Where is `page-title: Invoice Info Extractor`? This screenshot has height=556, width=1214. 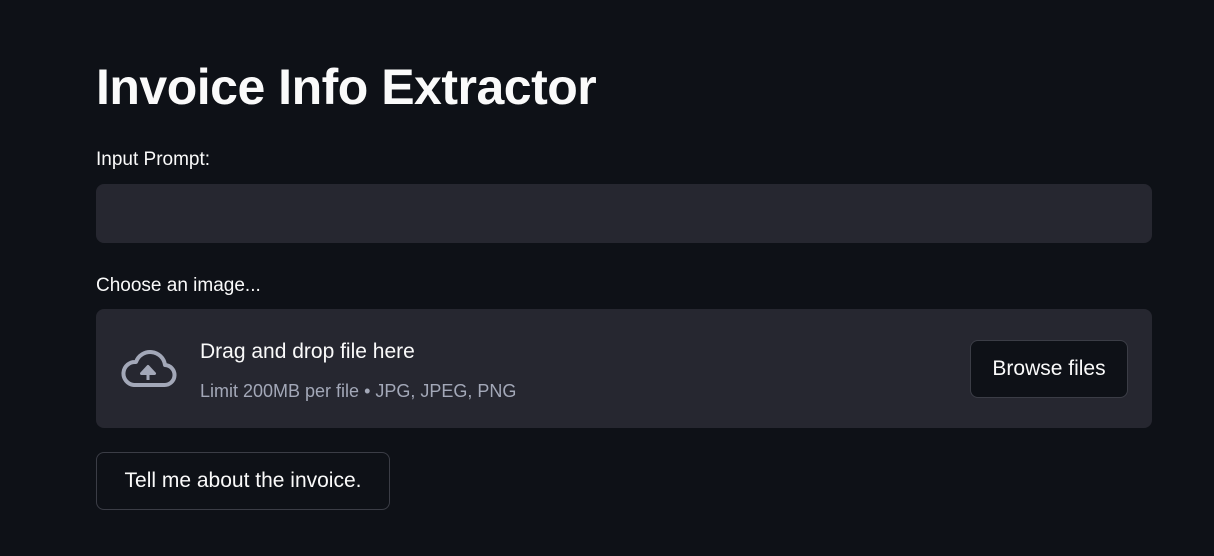 page-title: Invoice Info Extractor is located at coordinates (346, 87).